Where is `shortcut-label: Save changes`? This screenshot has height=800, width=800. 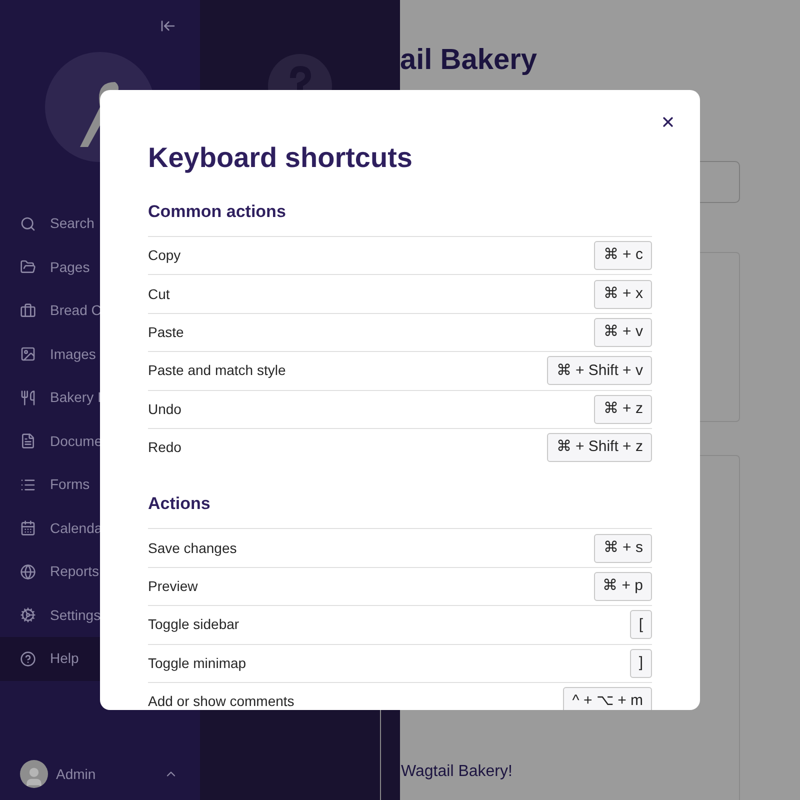 shortcut-label: Save changes is located at coordinates (192, 548).